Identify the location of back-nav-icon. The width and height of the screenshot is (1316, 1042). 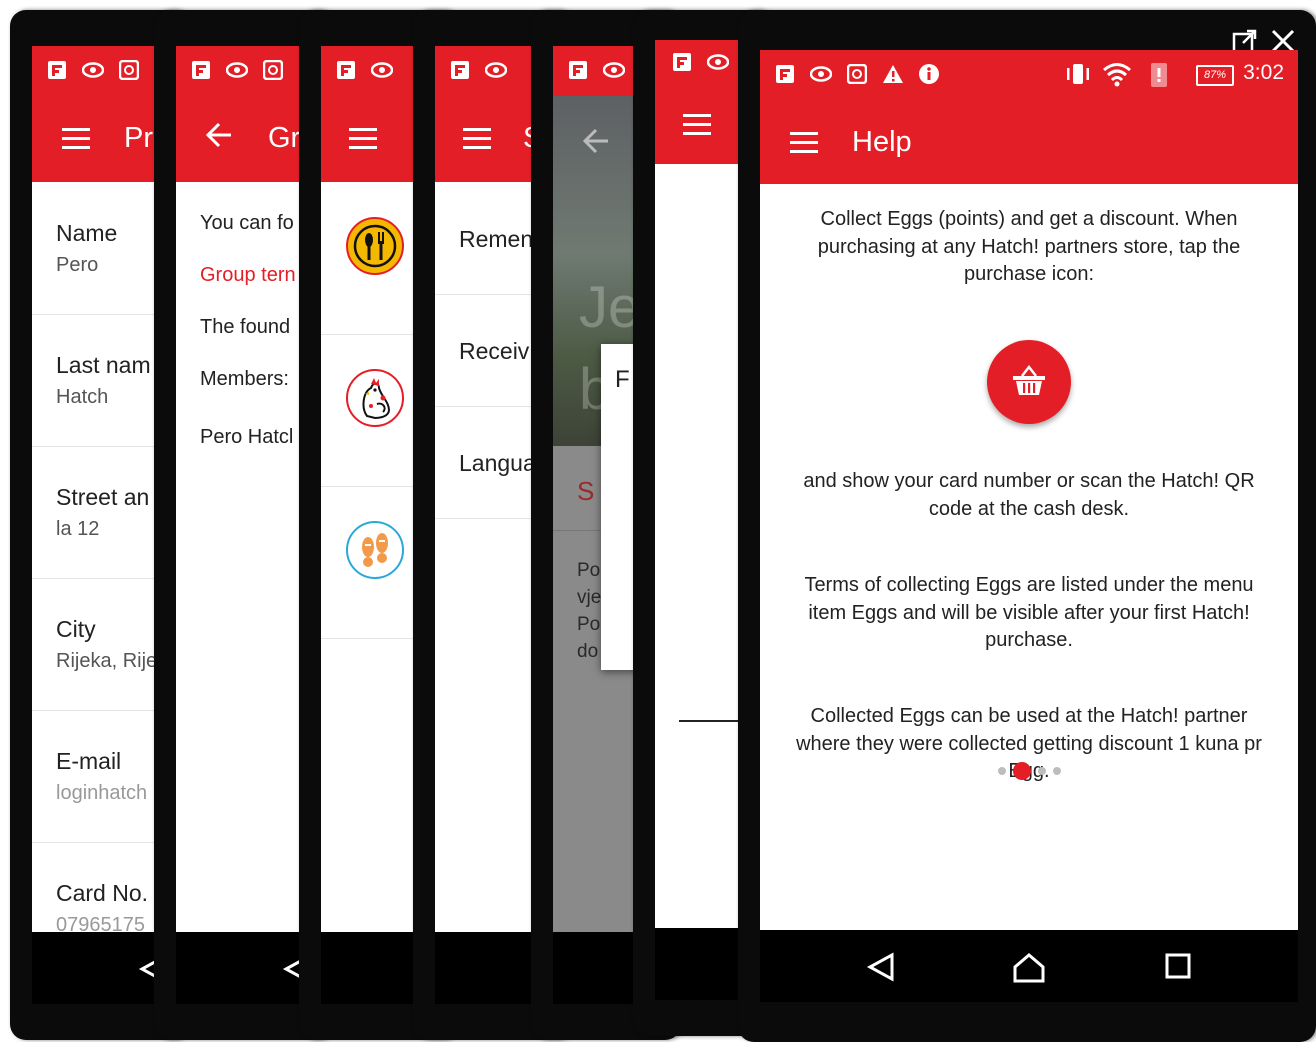
(881, 967).